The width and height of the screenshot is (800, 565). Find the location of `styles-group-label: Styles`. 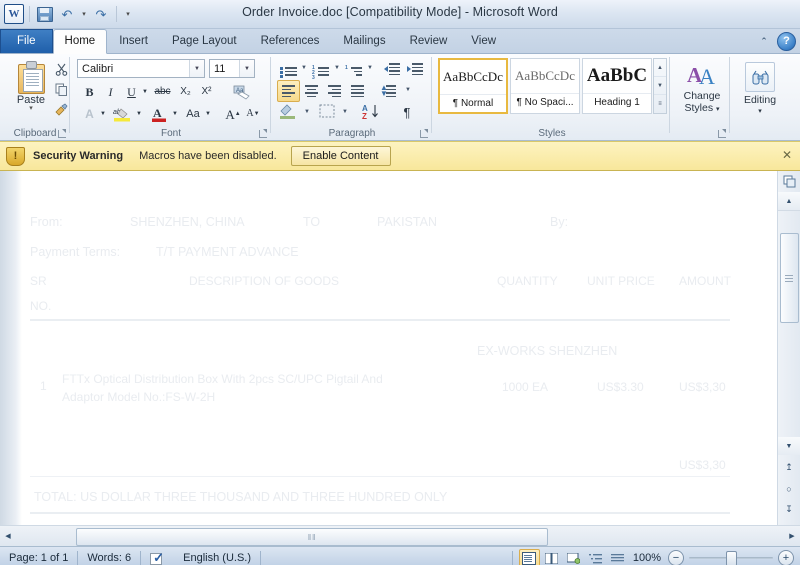

styles-group-label: Styles is located at coordinates (552, 133).